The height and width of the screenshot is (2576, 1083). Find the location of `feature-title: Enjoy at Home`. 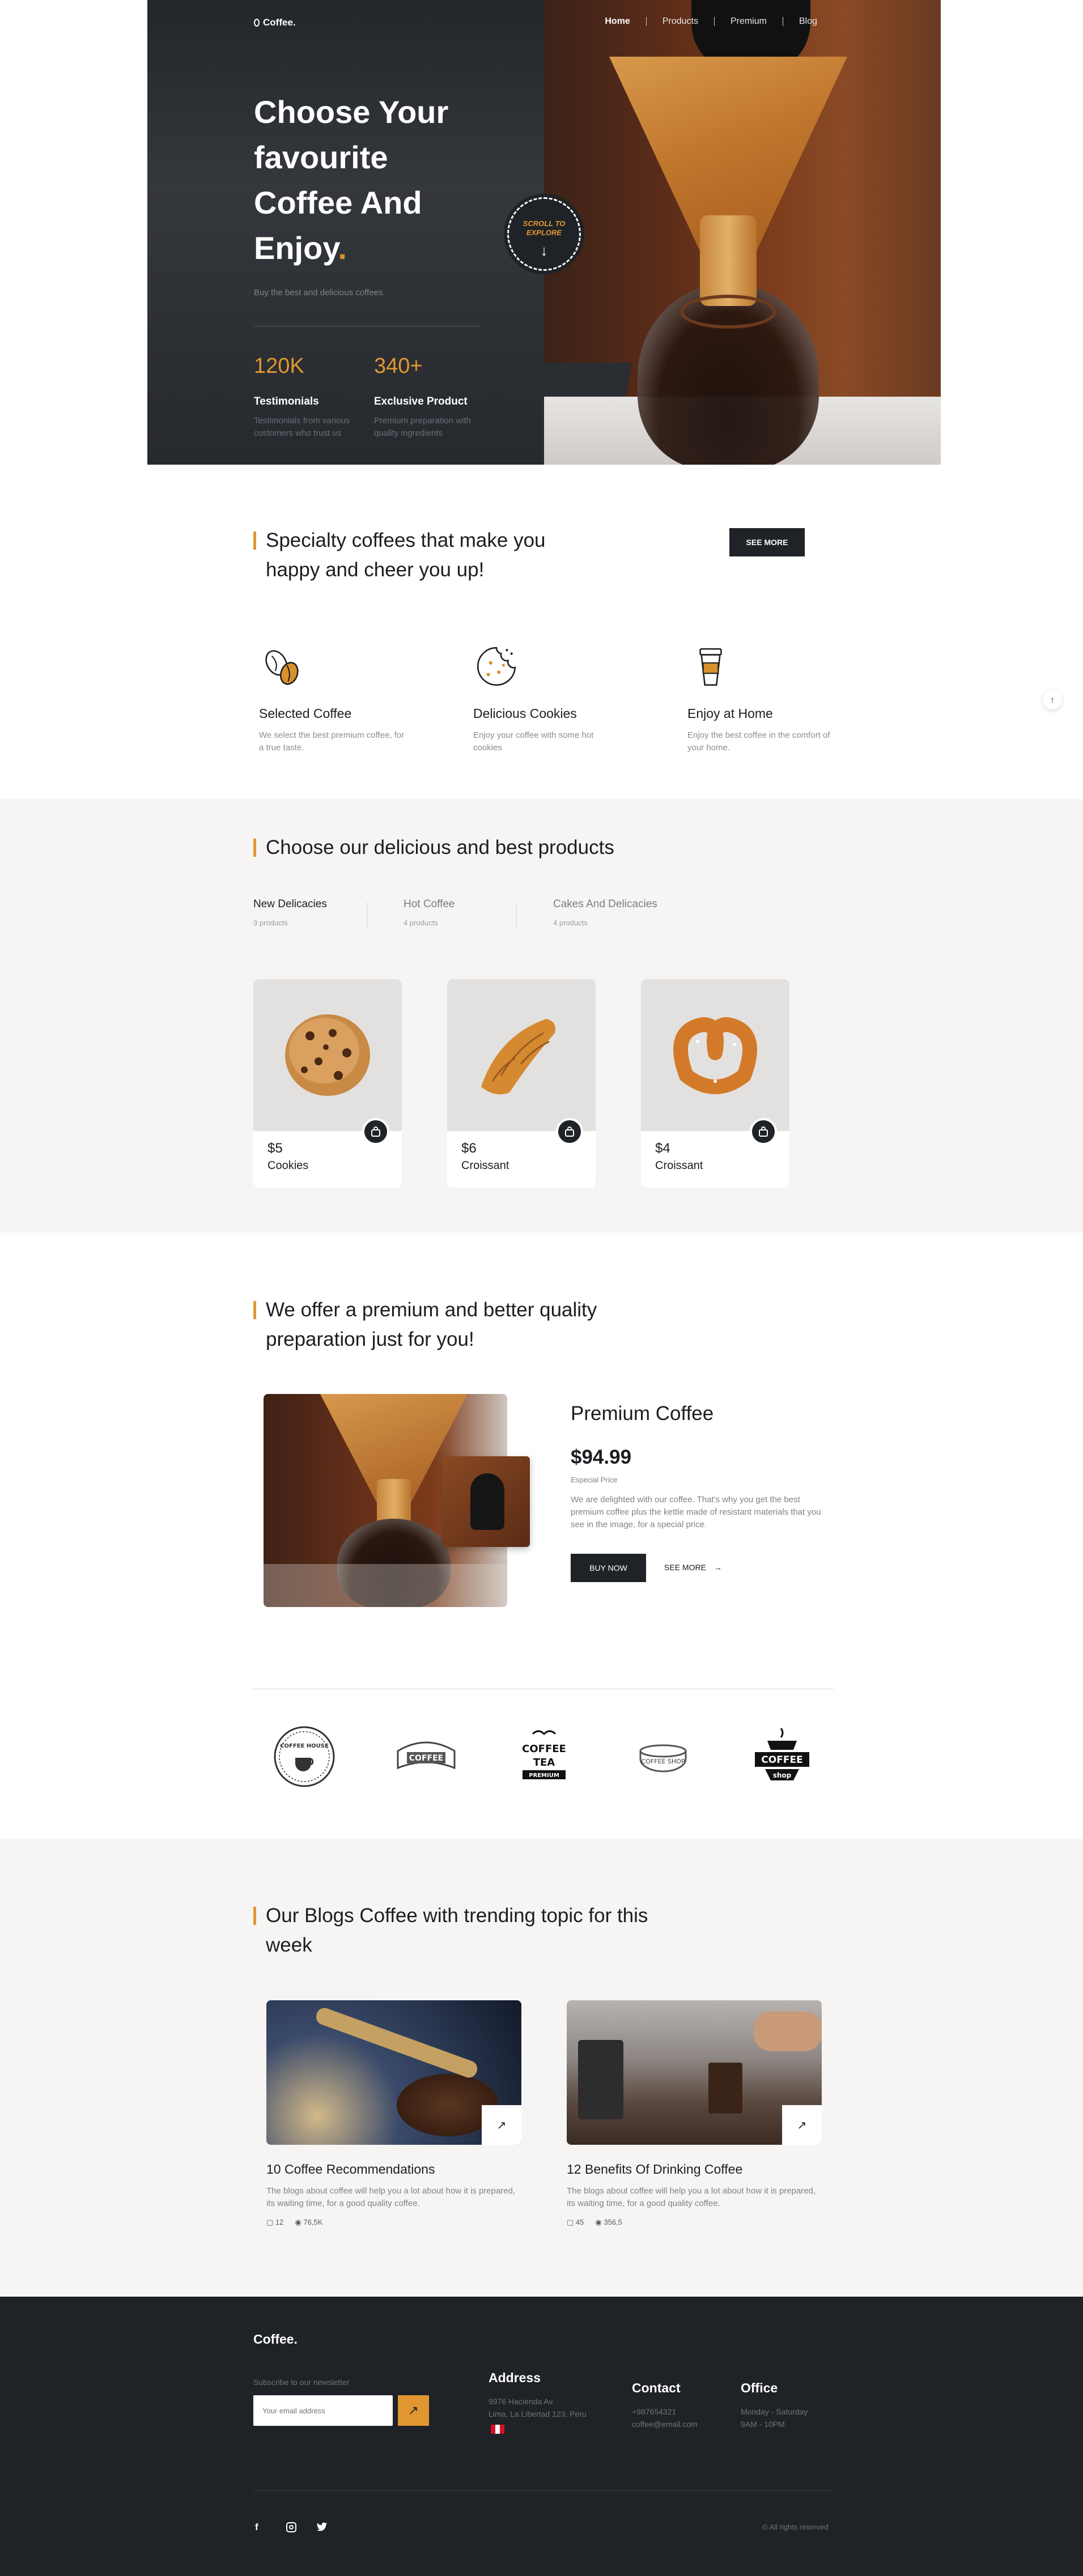

feature-title: Enjoy at Home is located at coordinates (730, 713).